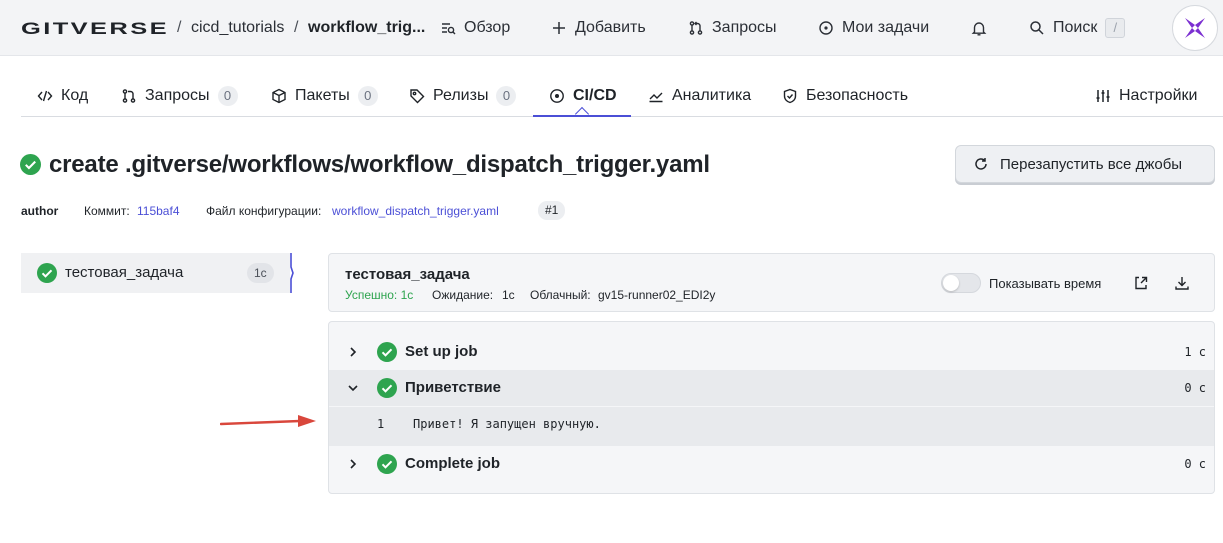 The height and width of the screenshot is (543, 1223). Describe the element at coordinates (237, 28) in the screenshot. I see `breadcrumb-owner: cicd_tutorials` at that location.